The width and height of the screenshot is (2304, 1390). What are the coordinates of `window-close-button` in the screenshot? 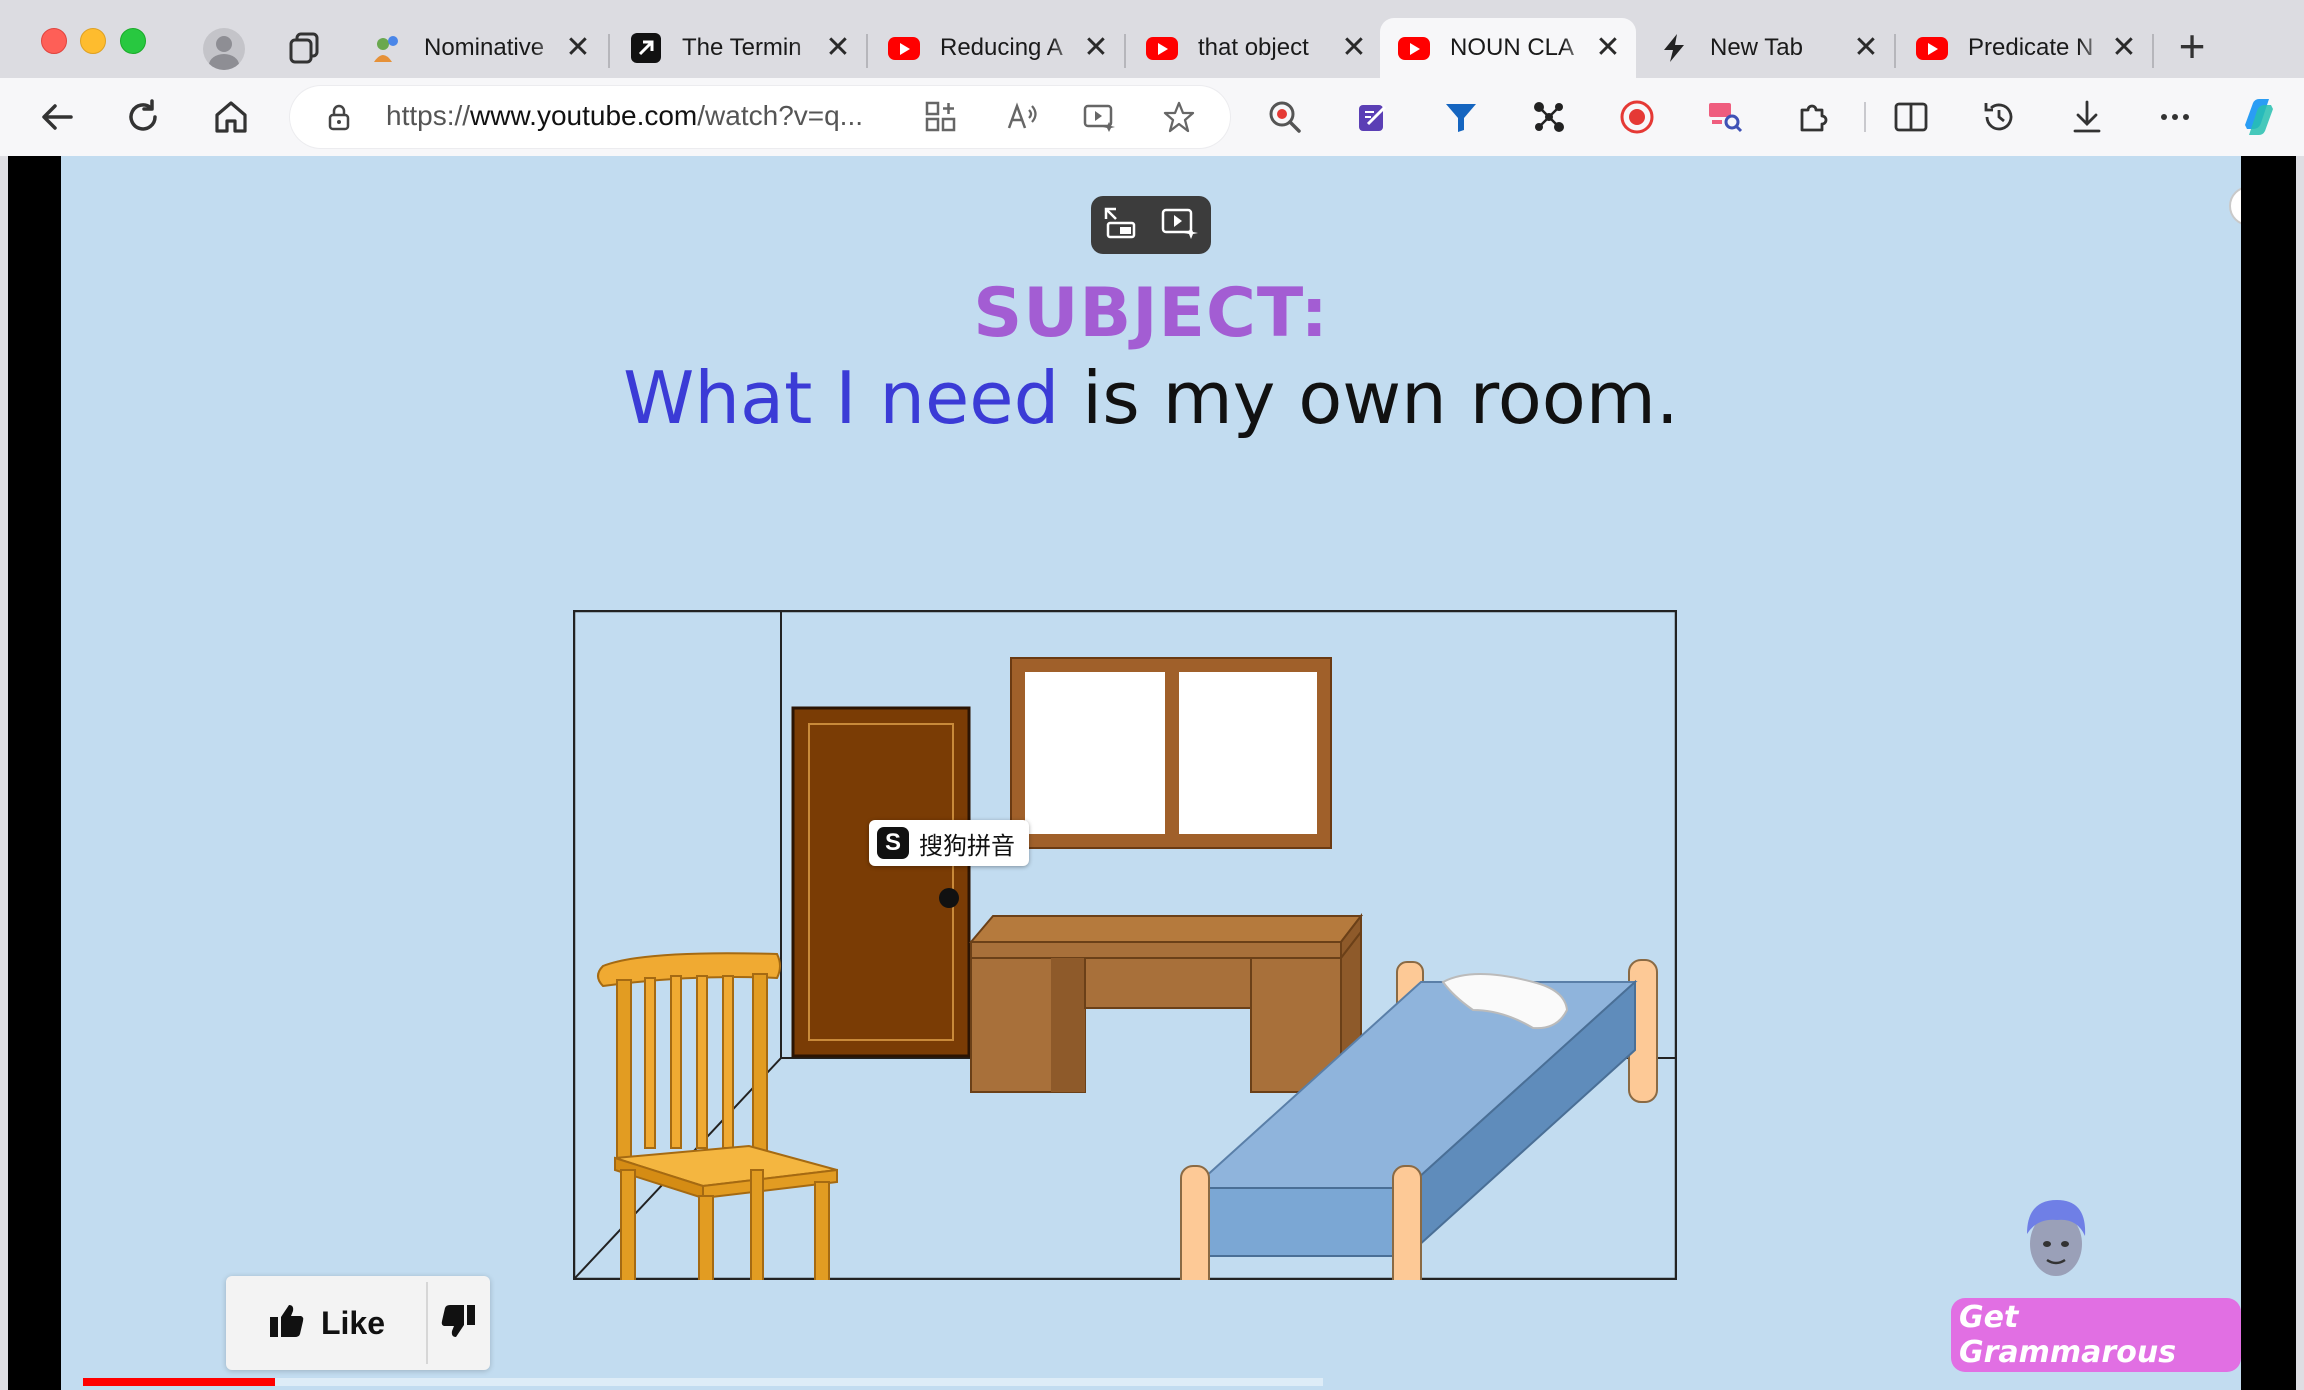 It's located at (54, 41).